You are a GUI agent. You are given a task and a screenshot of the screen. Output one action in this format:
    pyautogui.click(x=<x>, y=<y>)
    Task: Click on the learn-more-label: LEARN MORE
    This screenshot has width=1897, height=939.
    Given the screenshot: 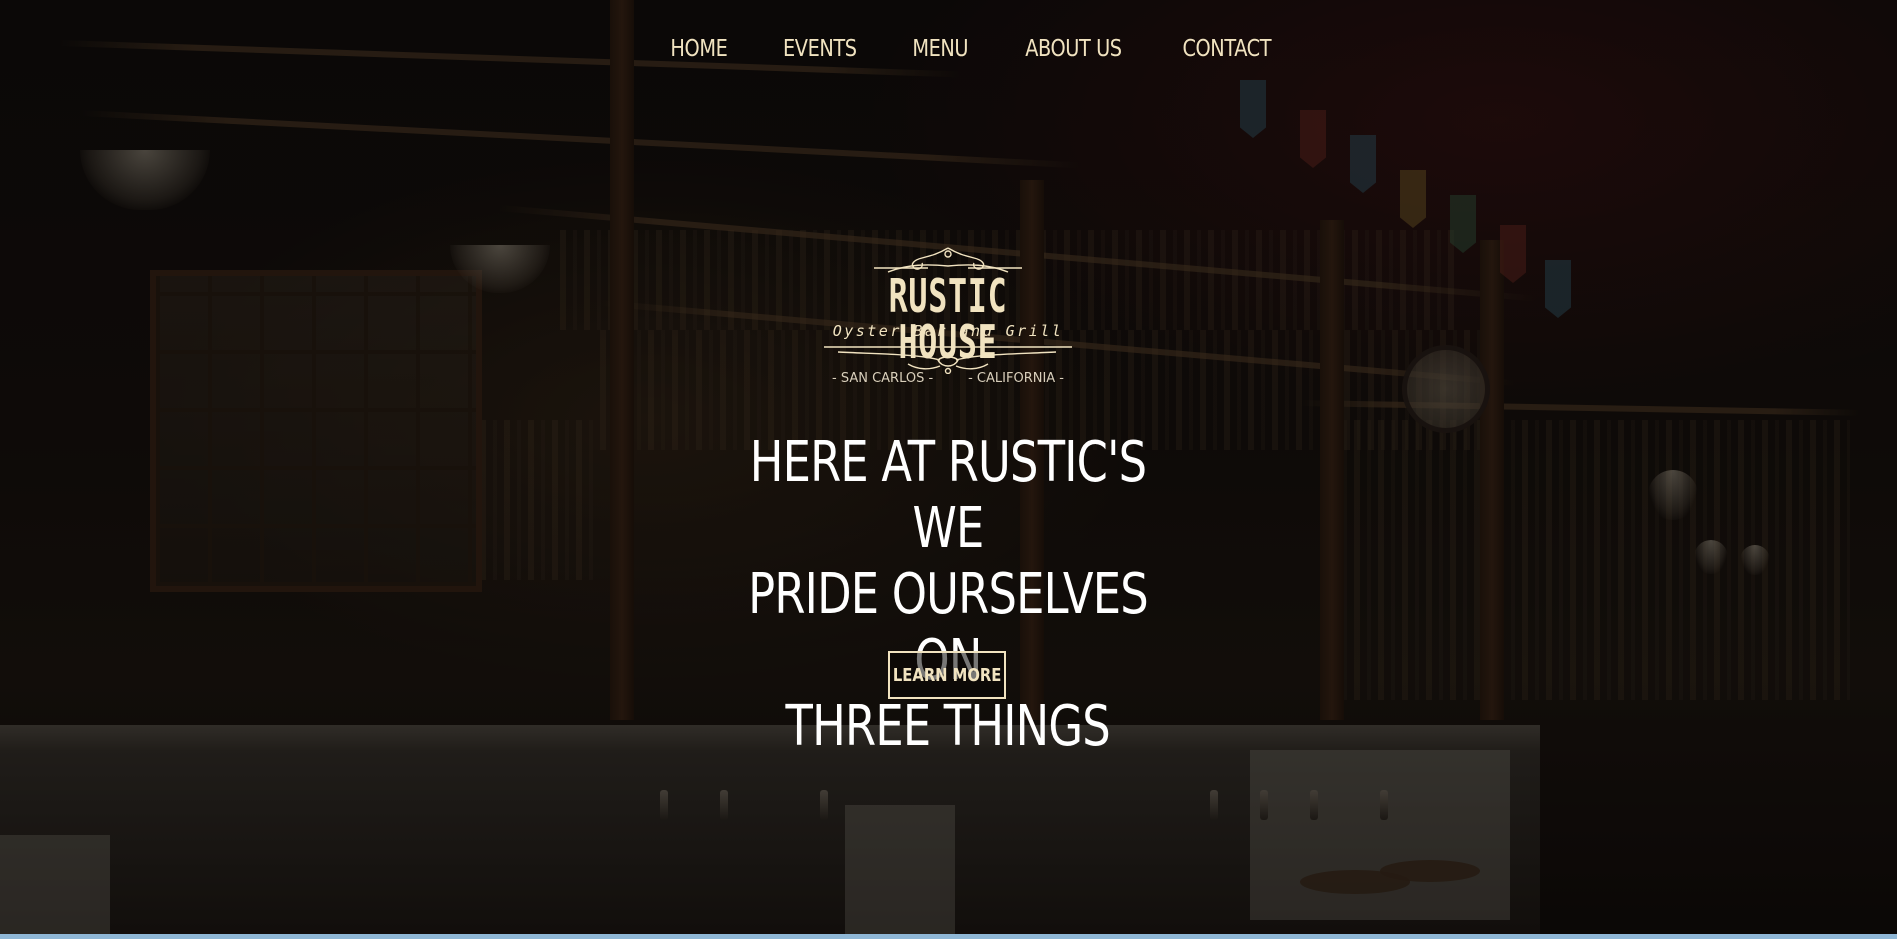 What is the action you would take?
    pyautogui.click(x=947, y=675)
    